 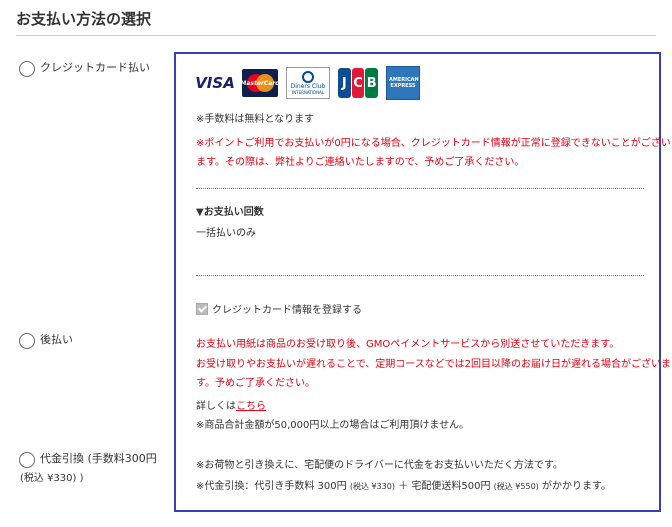 What do you see at coordinates (56, 339) in the screenshot?
I see `deferred-radio-label: 後払い` at bounding box center [56, 339].